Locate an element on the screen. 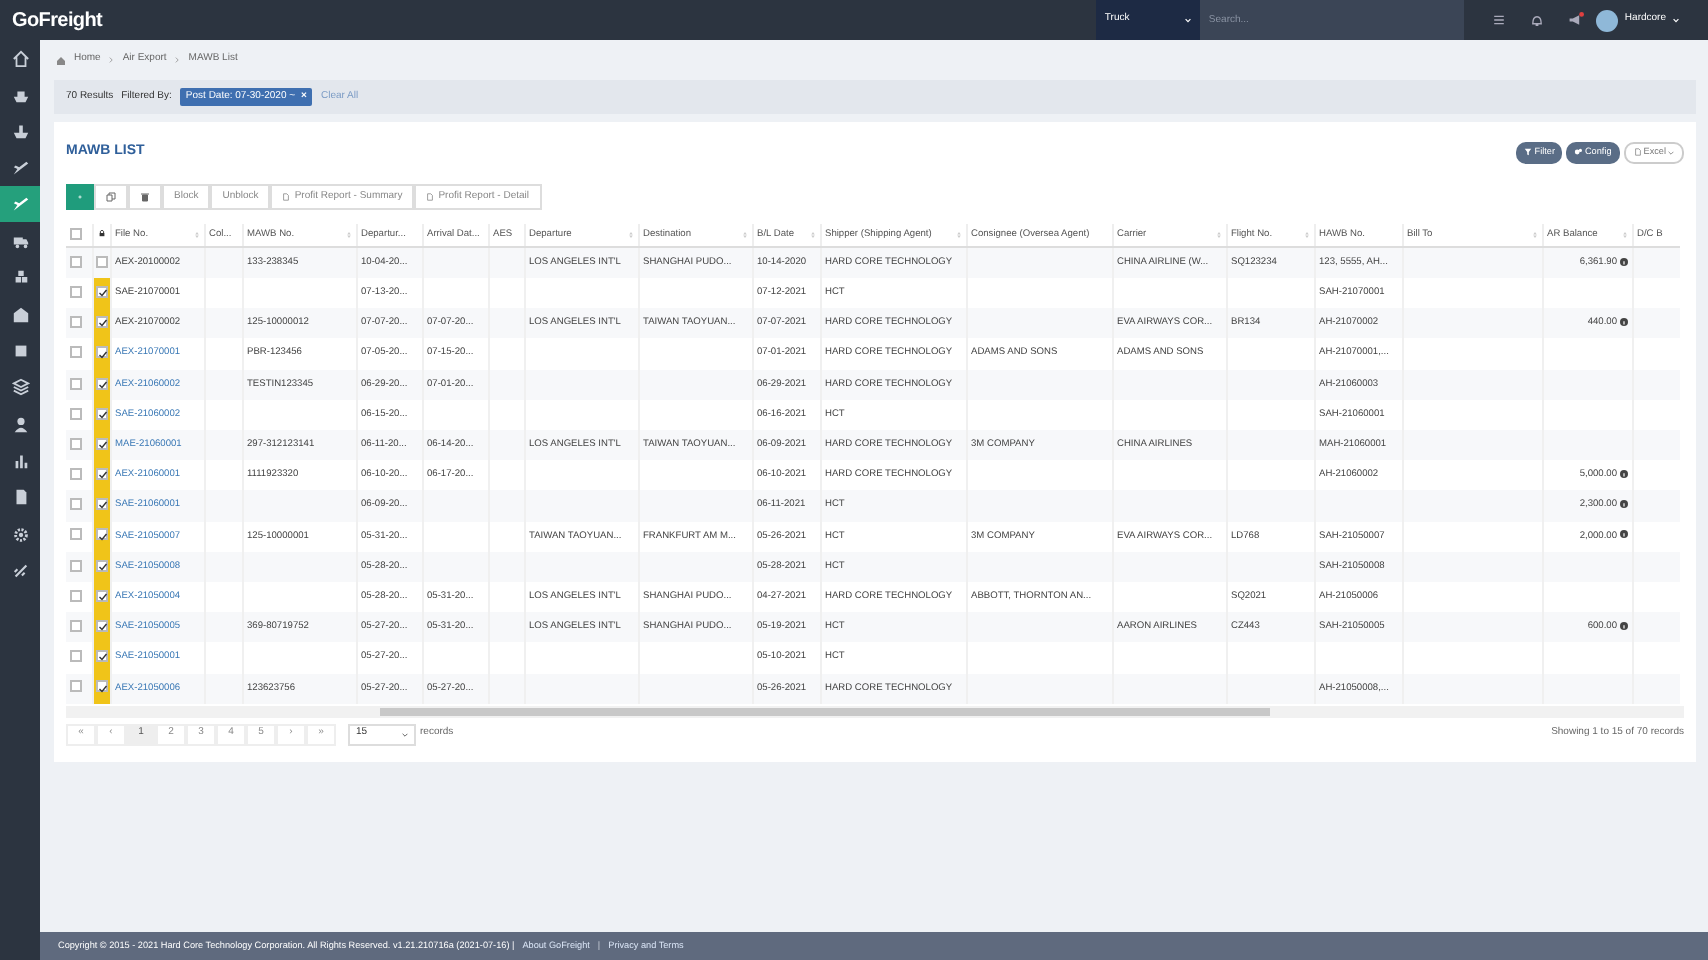 This screenshot has height=960, width=1708. link-icon is located at coordinates (20, 570).